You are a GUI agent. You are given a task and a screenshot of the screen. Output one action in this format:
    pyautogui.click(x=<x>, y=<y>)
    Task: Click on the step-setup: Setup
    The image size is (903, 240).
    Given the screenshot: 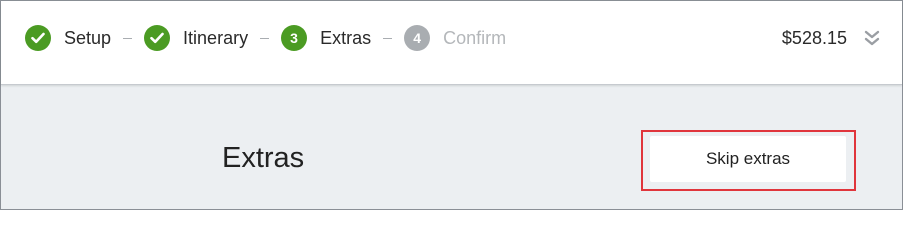 What is the action you would take?
    pyautogui.click(x=68, y=38)
    